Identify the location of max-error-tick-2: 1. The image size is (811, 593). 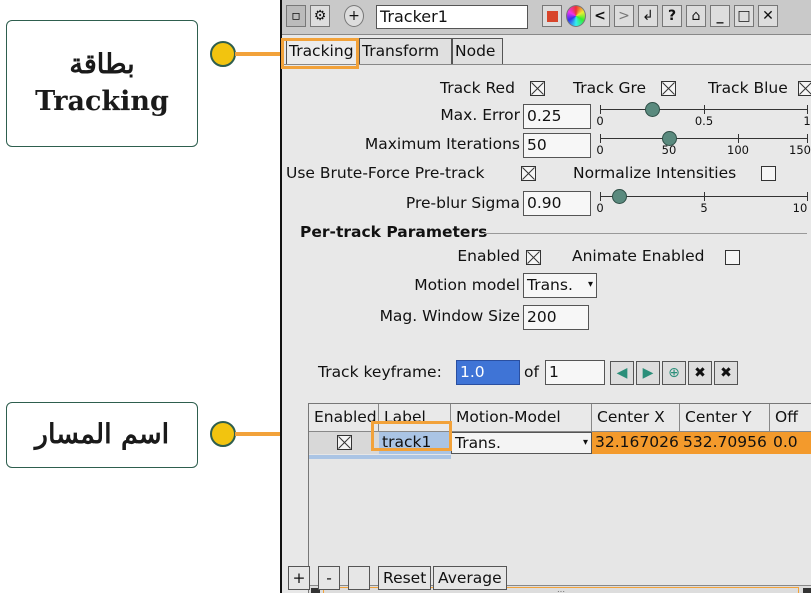
(807, 121).